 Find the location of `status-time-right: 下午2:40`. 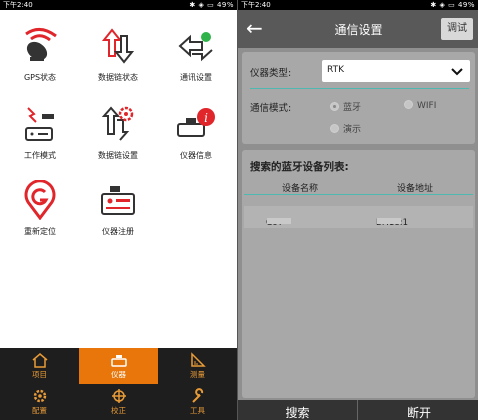

status-time-right: 下午2:40 is located at coordinates (256, 5).